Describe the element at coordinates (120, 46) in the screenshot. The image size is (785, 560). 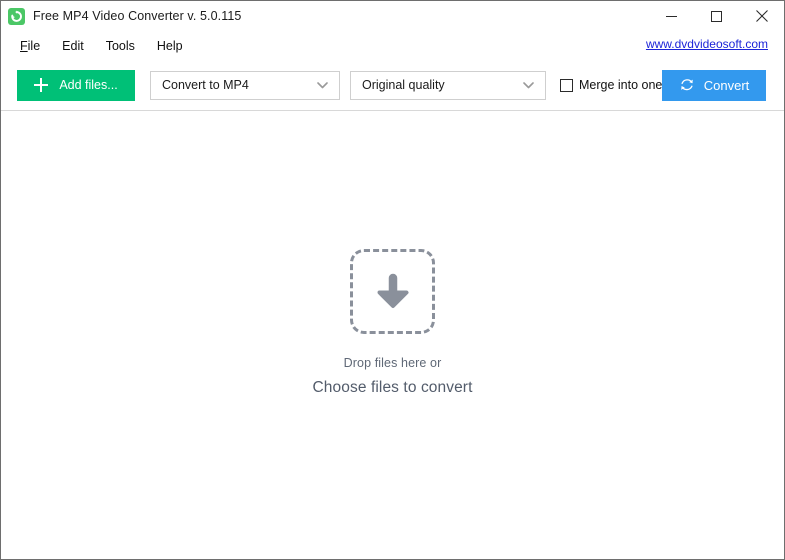
I see `menu-item-tools: Tools` at that location.